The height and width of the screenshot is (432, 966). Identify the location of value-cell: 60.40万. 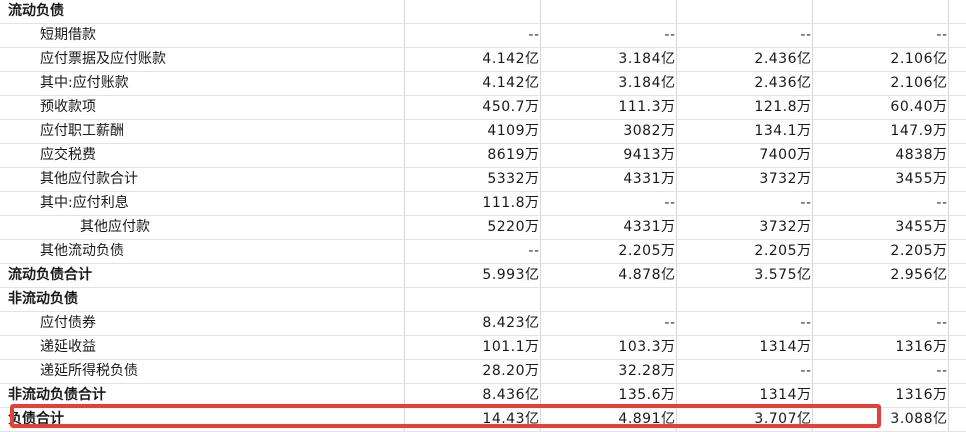
(880, 107).